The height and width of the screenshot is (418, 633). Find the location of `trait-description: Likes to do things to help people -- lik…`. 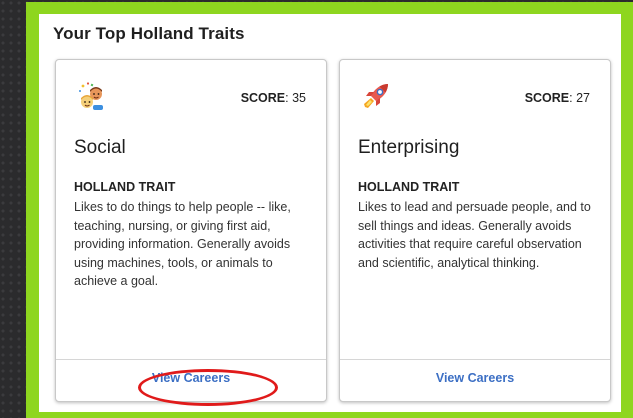

trait-description: Likes to do things to help people -- lik… is located at coordinates (182, 244).